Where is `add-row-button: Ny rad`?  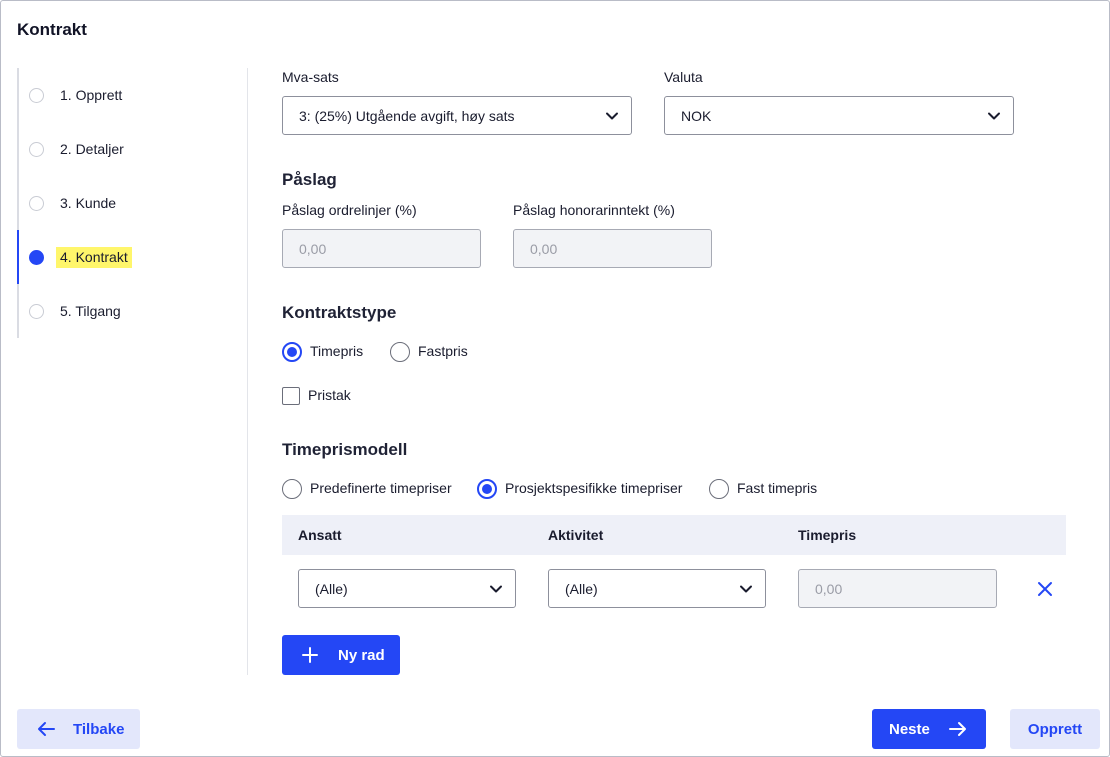
add-row-button: Ny rad is located at coordinates (341, 655).